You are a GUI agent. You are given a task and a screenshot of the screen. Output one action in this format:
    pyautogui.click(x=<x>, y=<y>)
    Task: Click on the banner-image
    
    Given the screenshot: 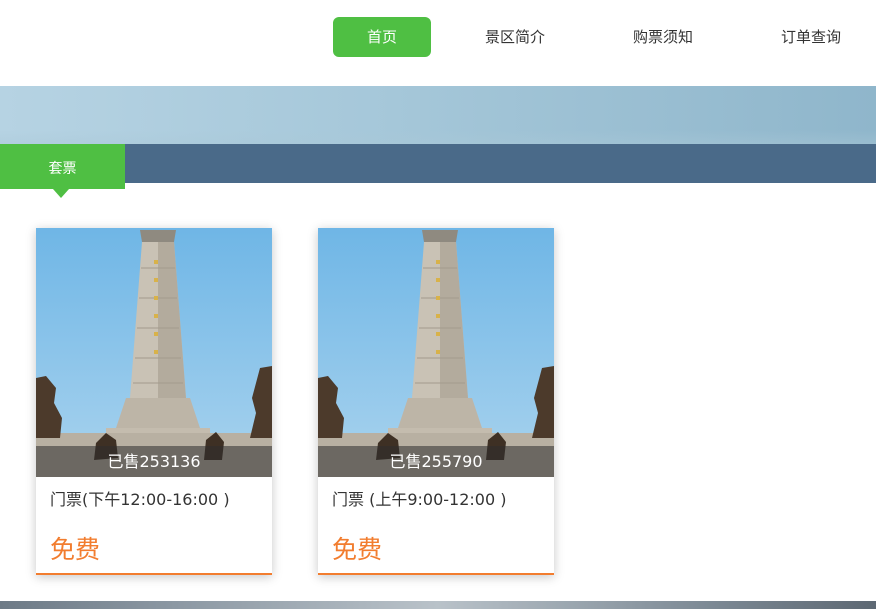 What is the action you would take?
    pyautogui.click(x=438, y=115)
    